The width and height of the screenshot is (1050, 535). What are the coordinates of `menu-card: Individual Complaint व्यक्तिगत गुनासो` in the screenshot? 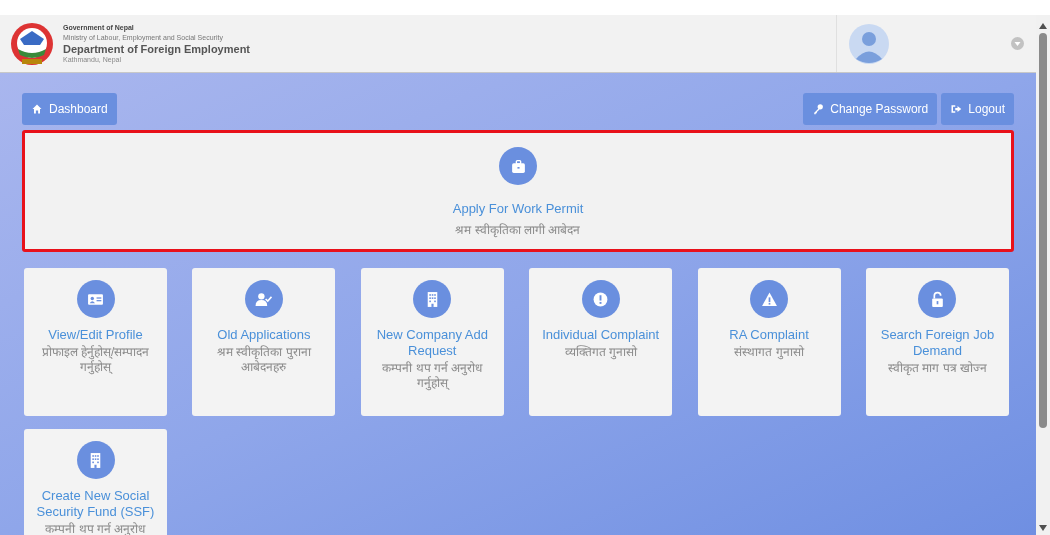 It's located at (601, 342).